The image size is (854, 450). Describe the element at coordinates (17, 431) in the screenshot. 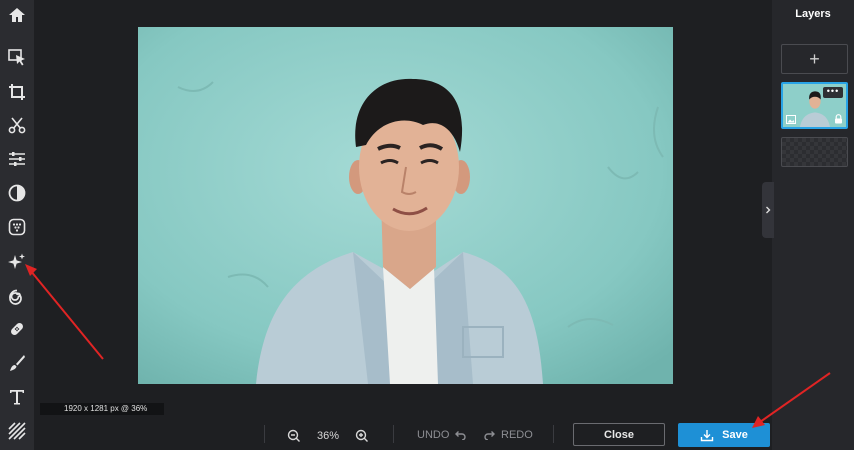

I see `pattern-icon` at that location.